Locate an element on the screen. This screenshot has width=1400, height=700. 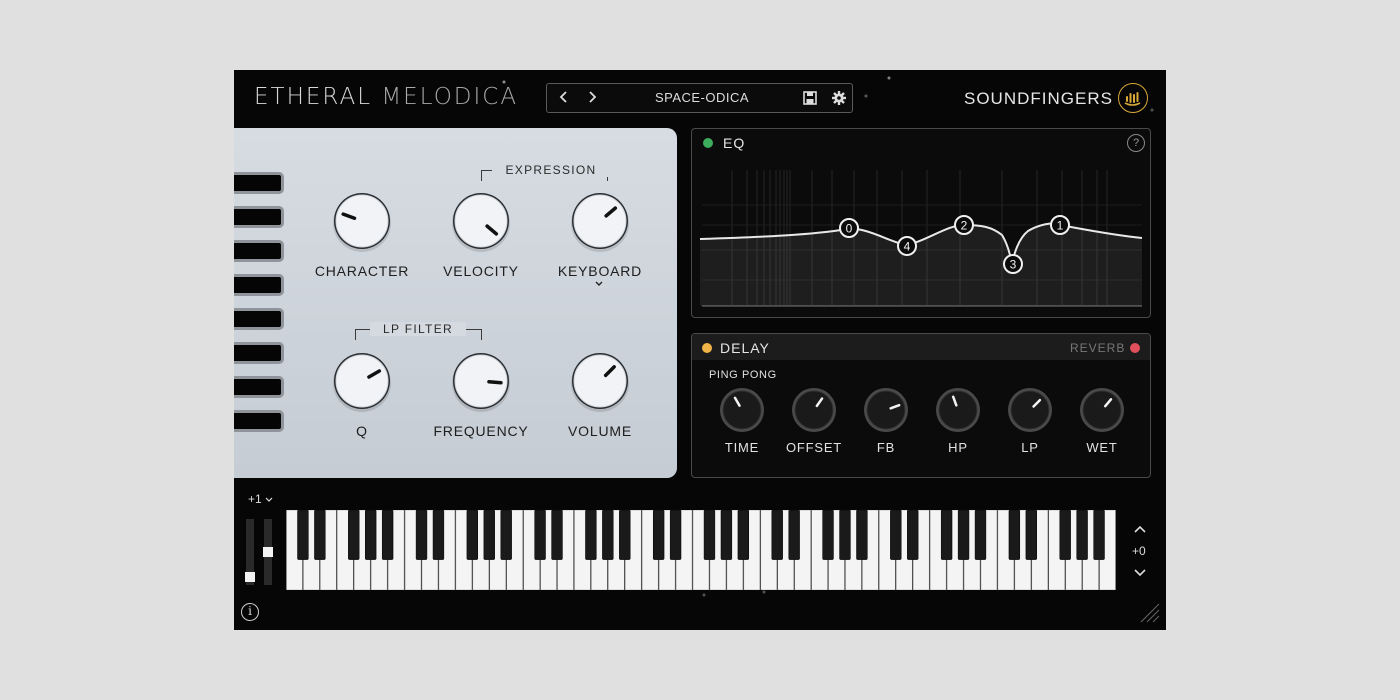
octave-selector: +1 is located at coordinates (260, 499).